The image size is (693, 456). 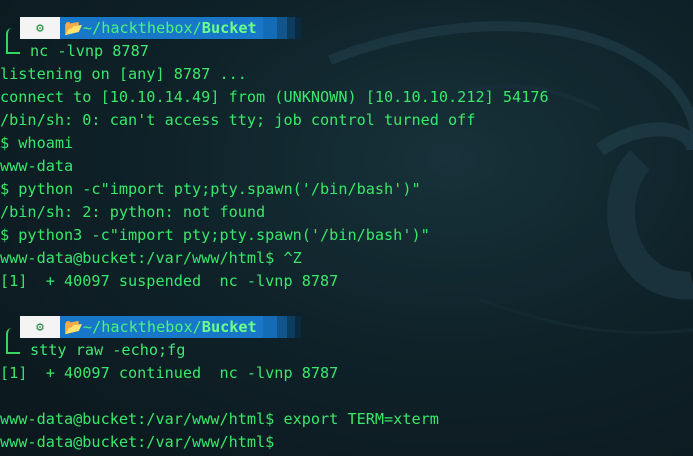 I want to click on output-line: /bin/sh: 2: python: not found, so click(x=133, y=212).